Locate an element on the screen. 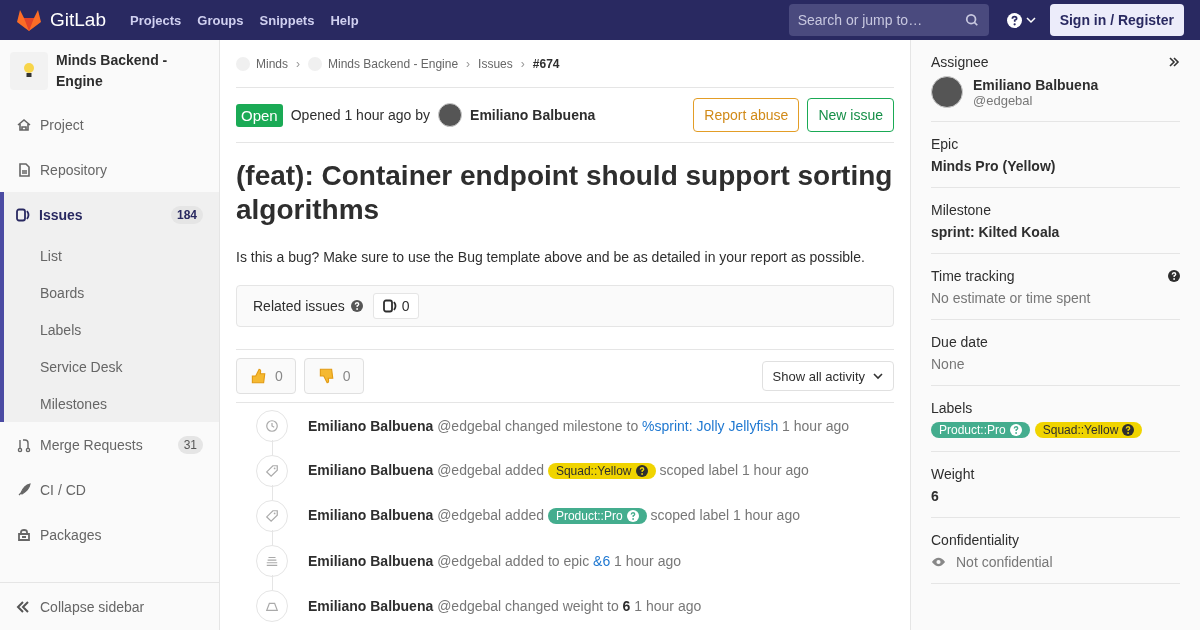  eye-icon is located at coordinates (938, 562).